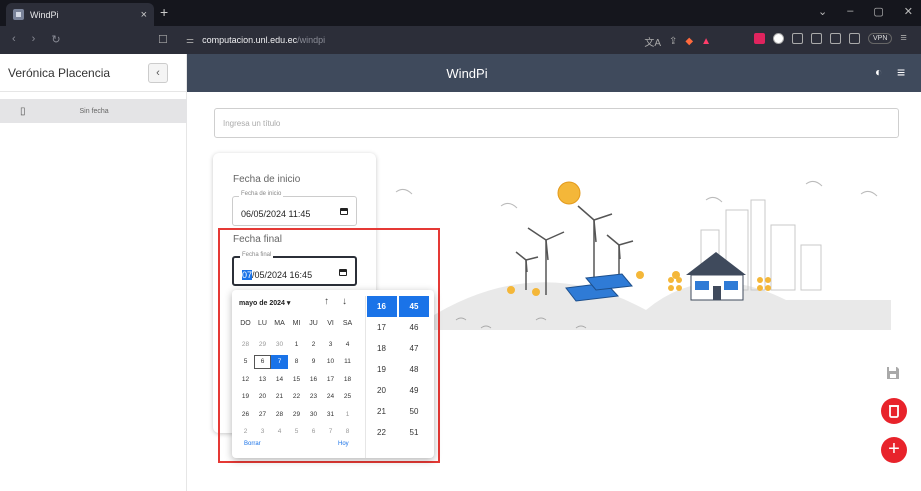 This screenshot has height=491, width=921. What do you see at coordinates (689, 41) in the screenshot?
I see `shield-icon: ◆` at bounding box center [689, 41].